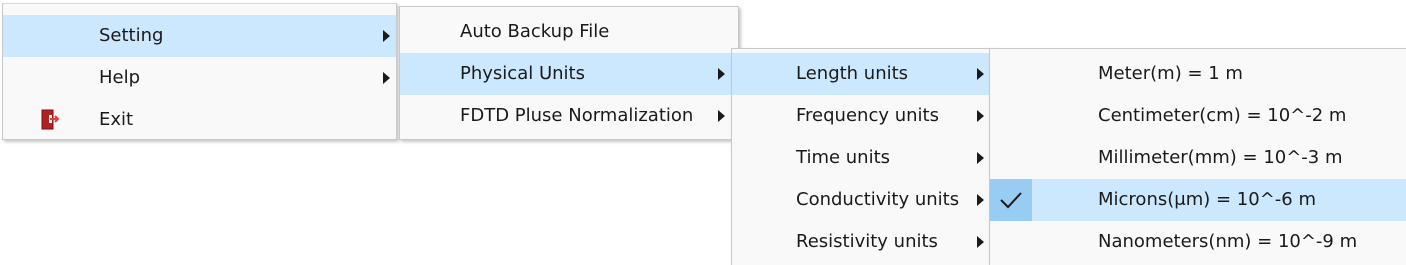 This screenshot has width=1406, height=265. I want to click on menu-item-auto-backup: Auto Backup File, so click(569, 32).